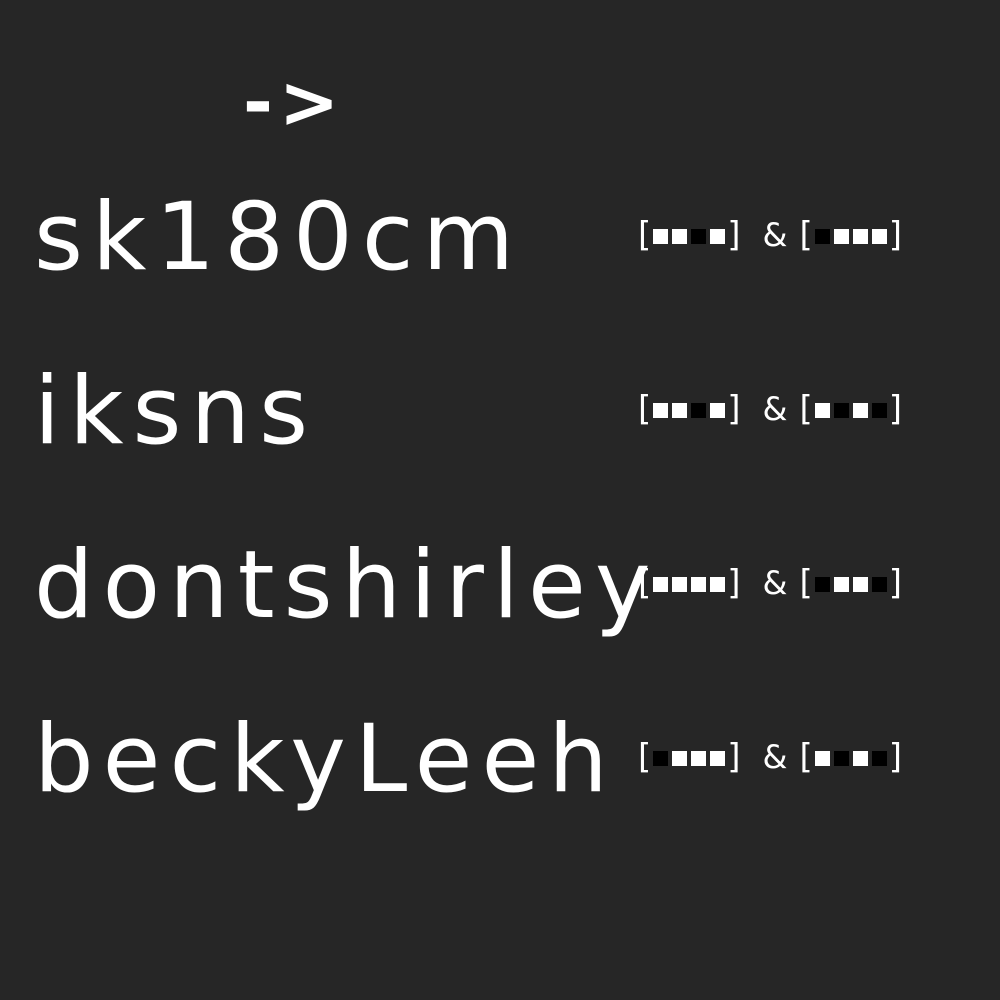  What do you see at coordinates (325, 759) in the screenshot?
I see `username-label: beckyLeeh` at bounding box center [325, 759].